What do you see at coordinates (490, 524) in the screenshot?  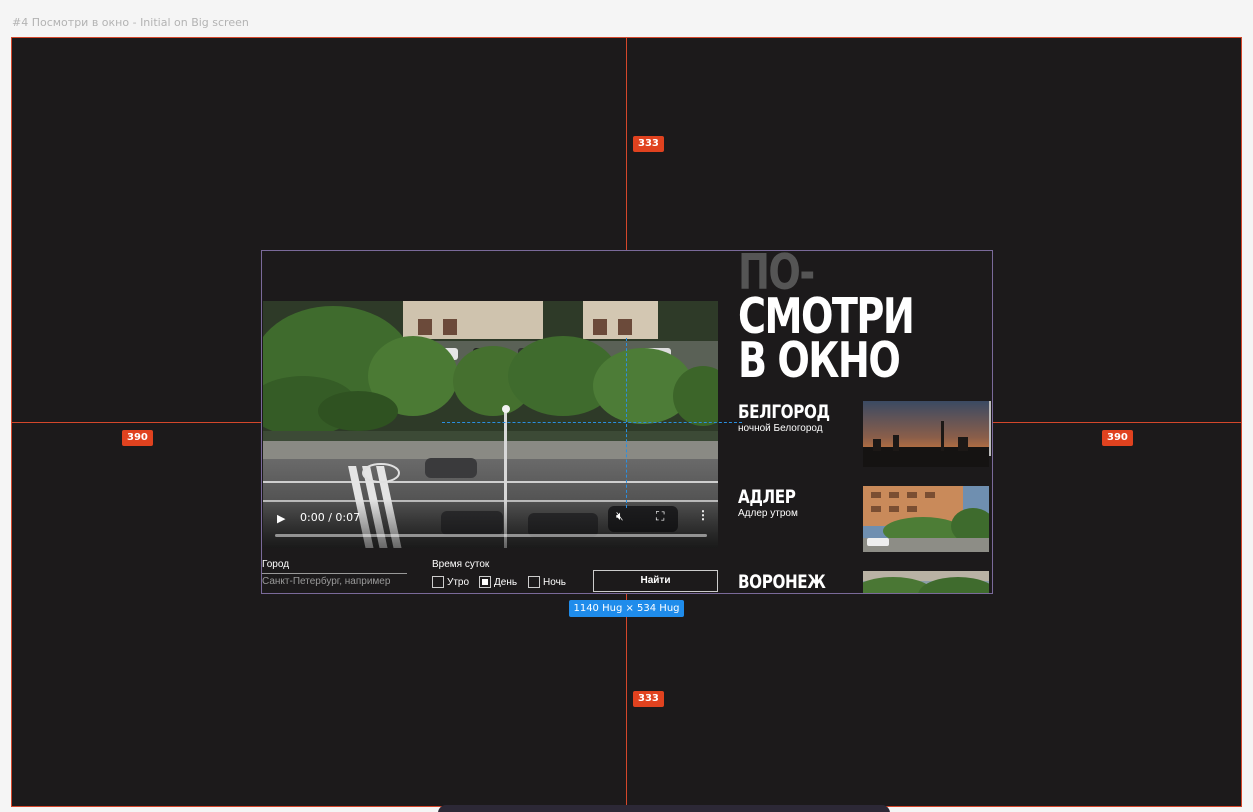 I see `video-controls: ▶ 0:00 / 0:07 🔇︎ ⛶ ⋮` at bounding box center [490, 524].